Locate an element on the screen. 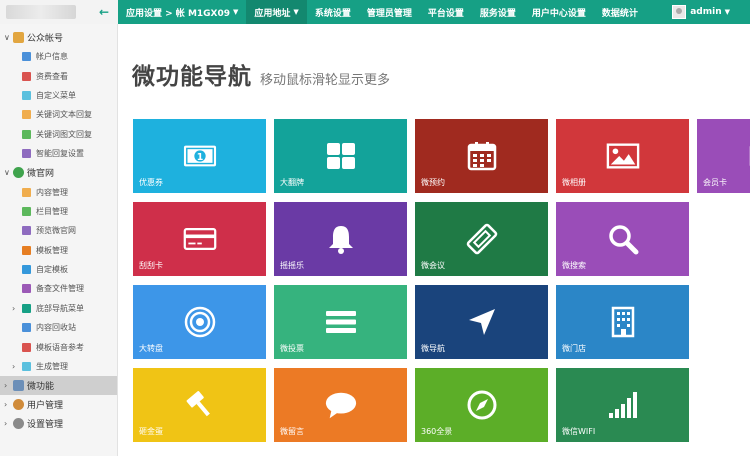  feature-tile: 微预约 is located at coordinates (481, 156).